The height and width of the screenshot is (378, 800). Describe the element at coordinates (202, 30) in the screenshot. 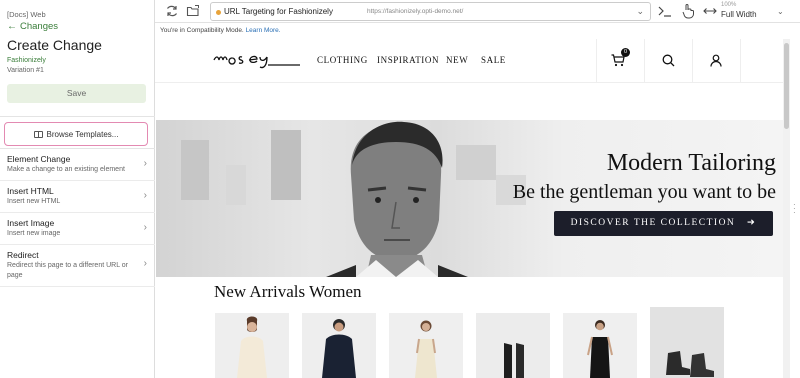

I see `compatibility-text: You're in Compatibility Mode.` at that location.